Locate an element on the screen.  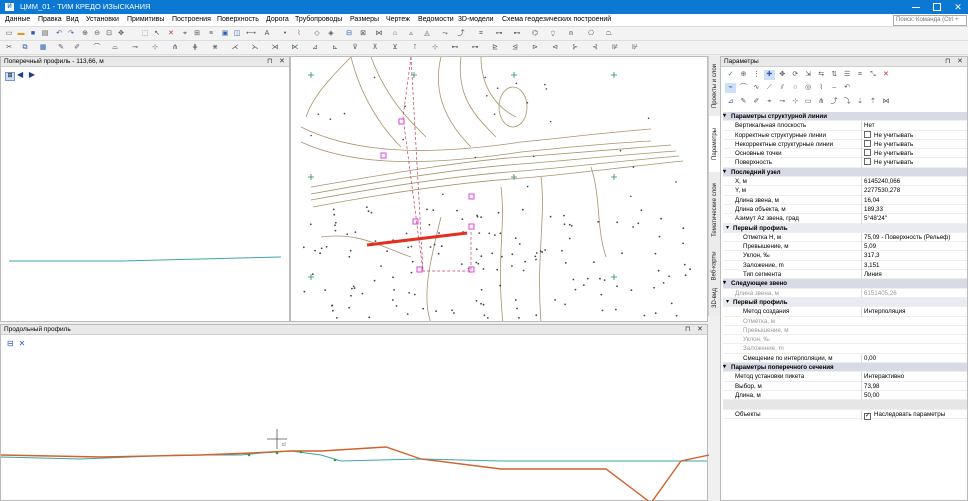
param-value: 5,09 is located at coordinates (914, 247).